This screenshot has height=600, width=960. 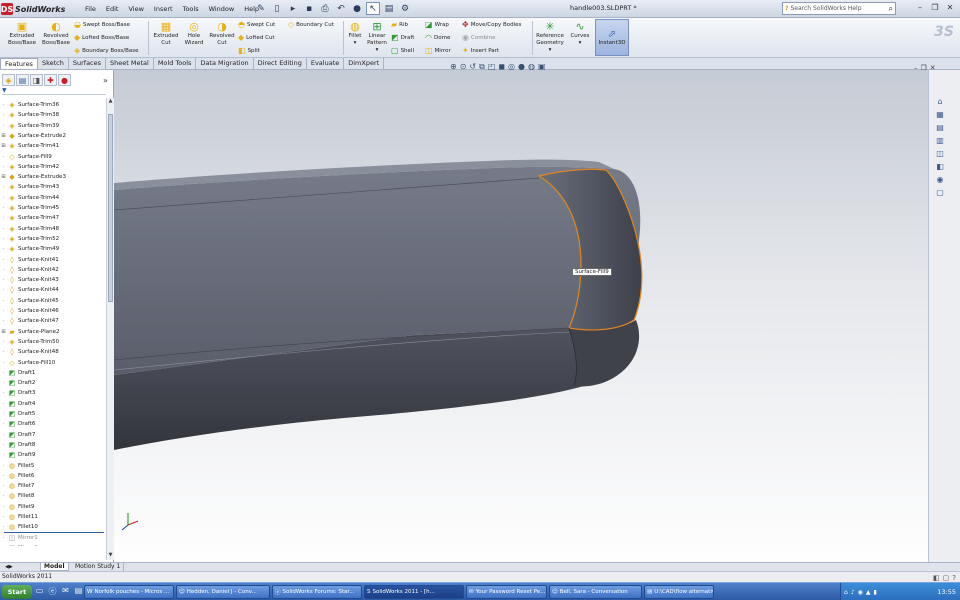 I want to click on undo-icon: ↶, so click(x=341, y=8).